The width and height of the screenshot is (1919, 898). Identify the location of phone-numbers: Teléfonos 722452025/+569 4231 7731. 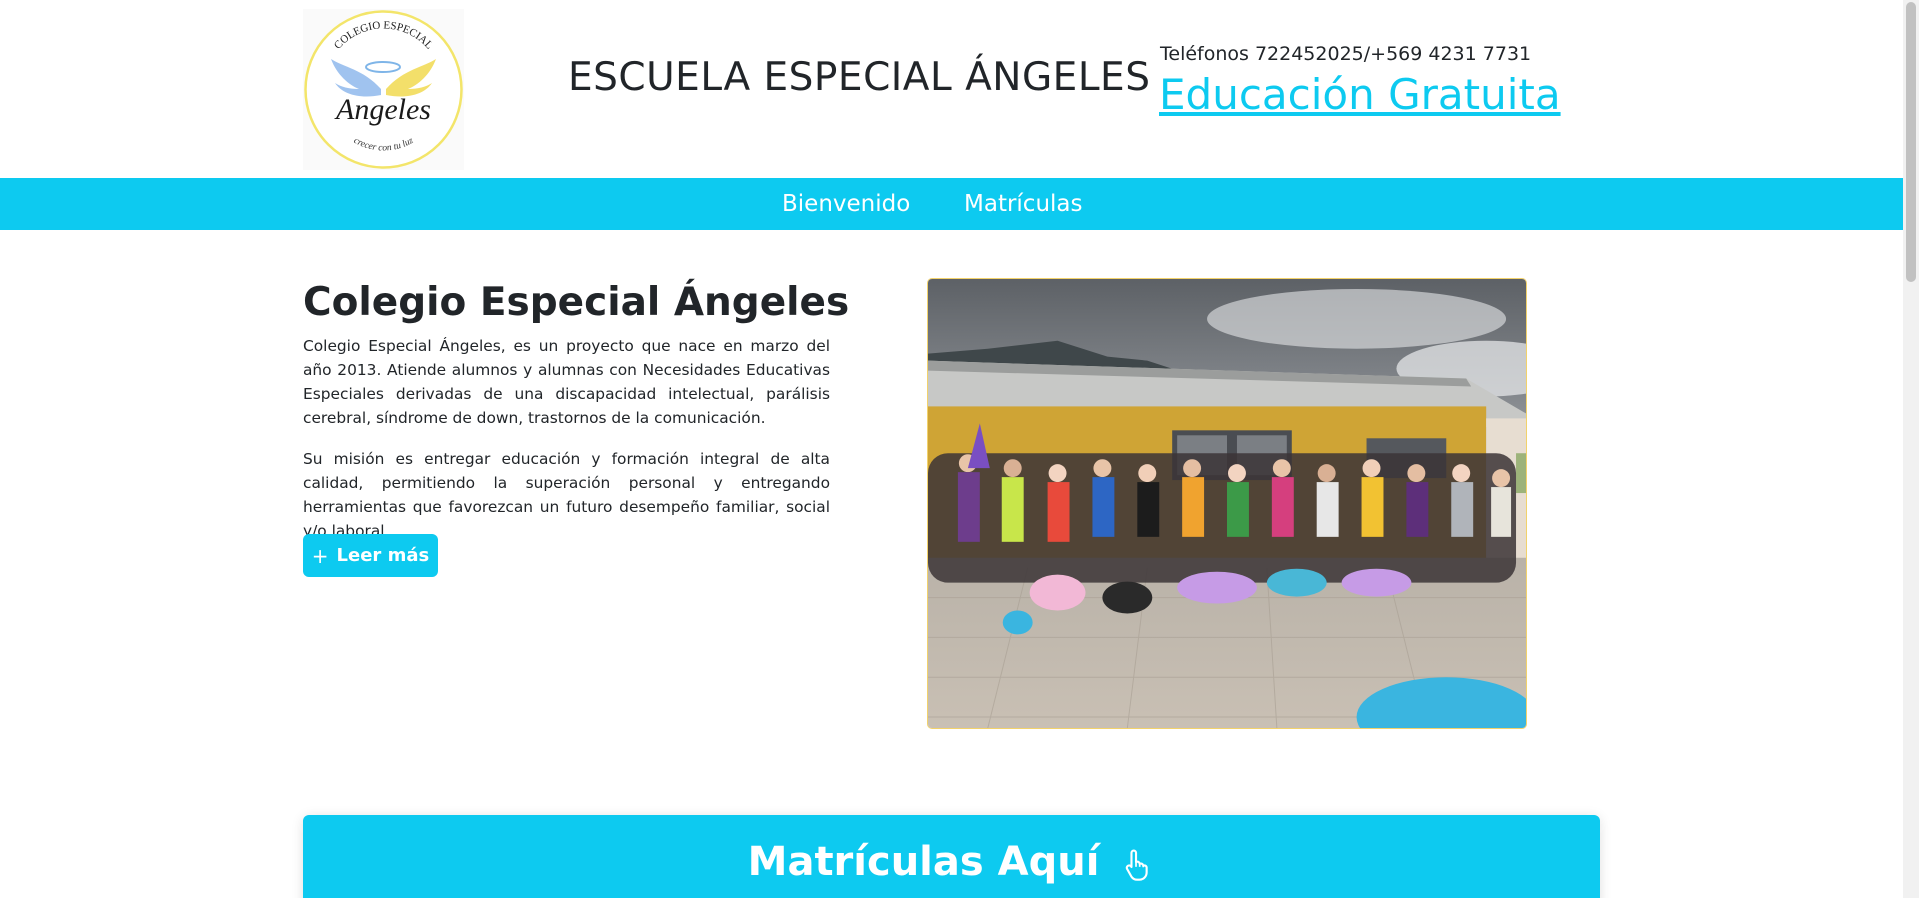
(1346, 54).